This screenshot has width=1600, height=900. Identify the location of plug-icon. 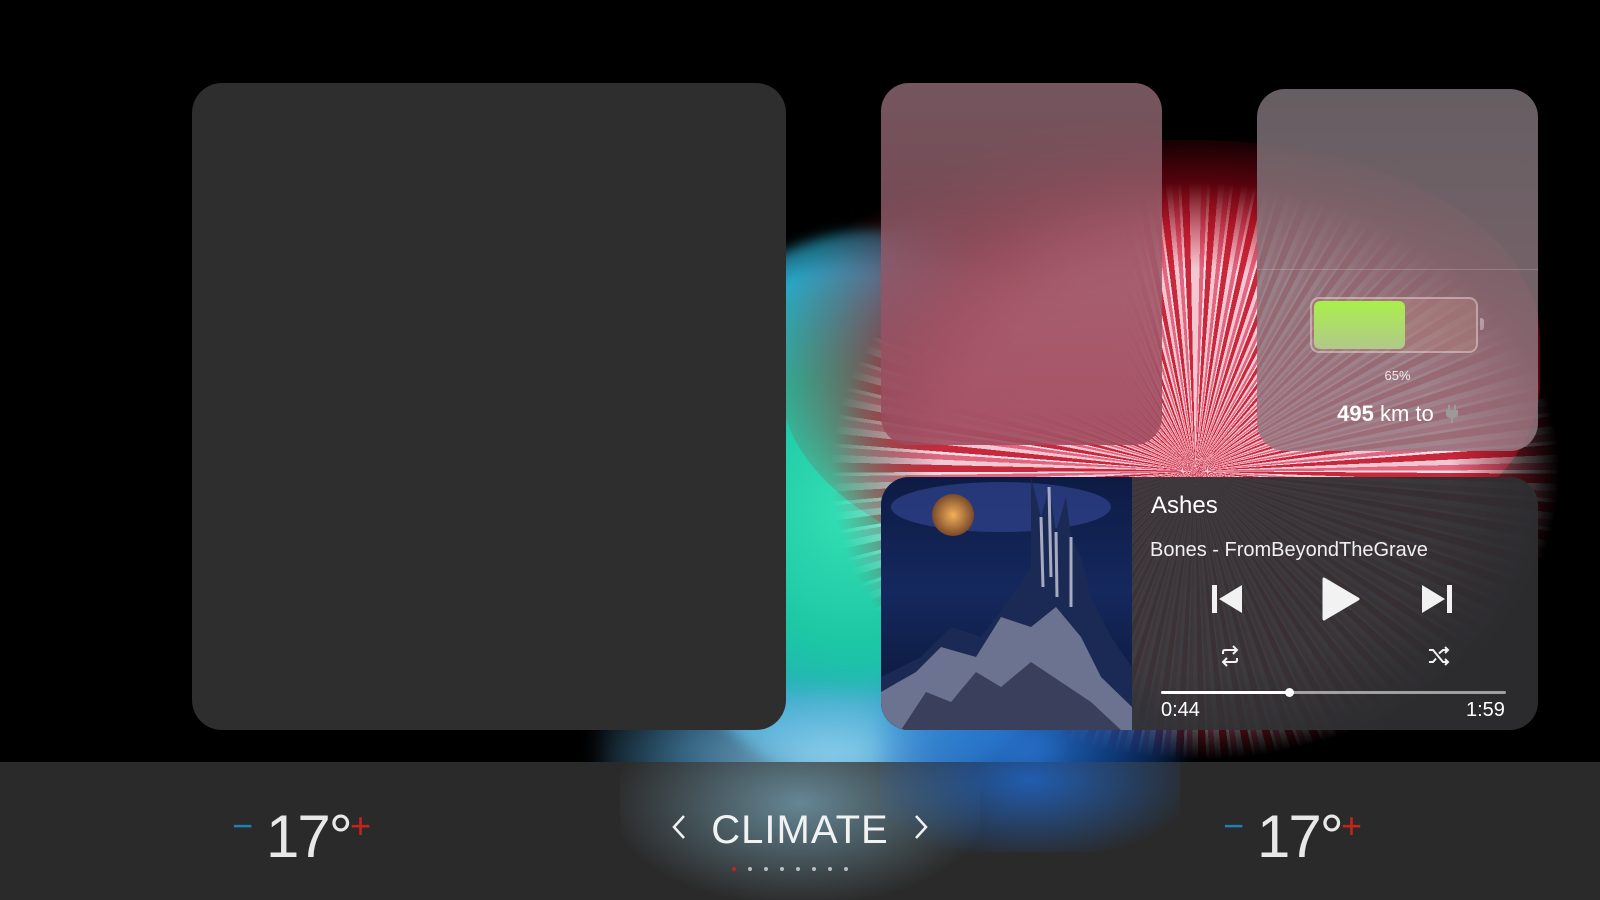
(1451, 414).